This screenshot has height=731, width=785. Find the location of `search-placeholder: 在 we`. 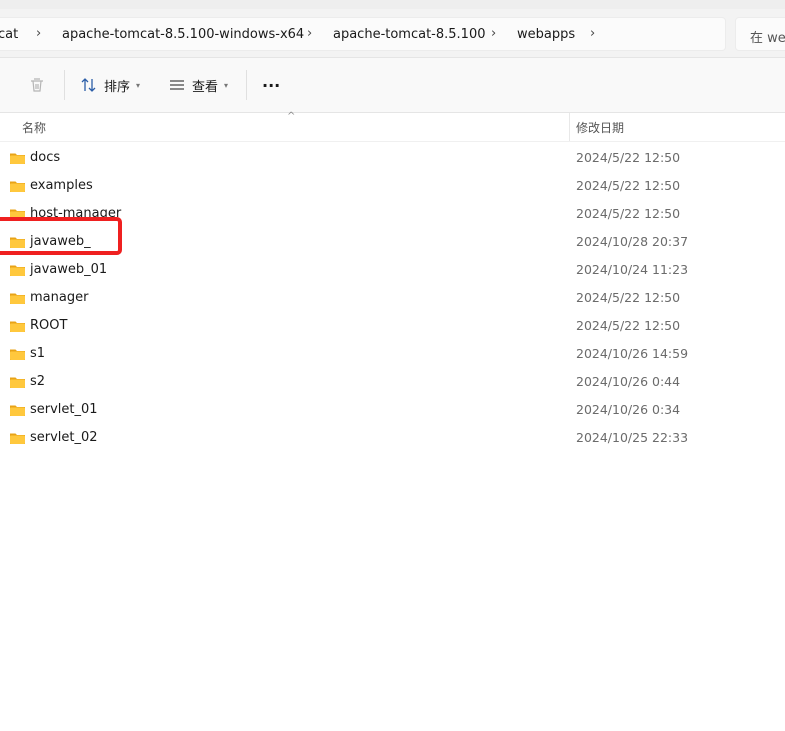

search-placeholder: 在 we is located at coordinates (767, 38).